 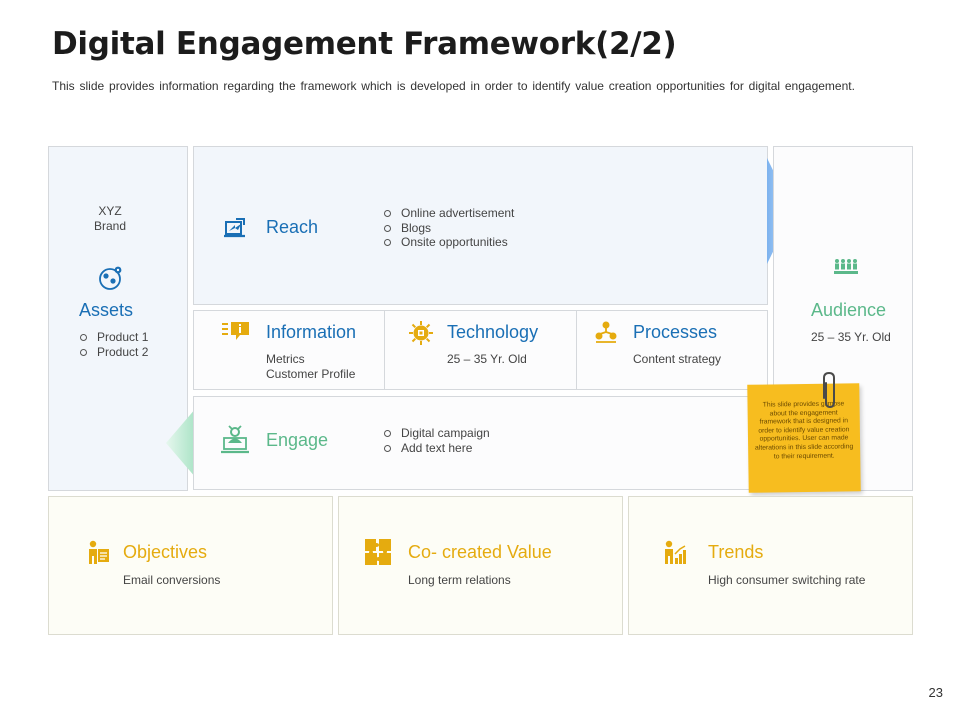 What do you see at coordinates (110, 226) in the screenshot?
I see `brand-line-2: Brand` at bounding box center [110, 226].